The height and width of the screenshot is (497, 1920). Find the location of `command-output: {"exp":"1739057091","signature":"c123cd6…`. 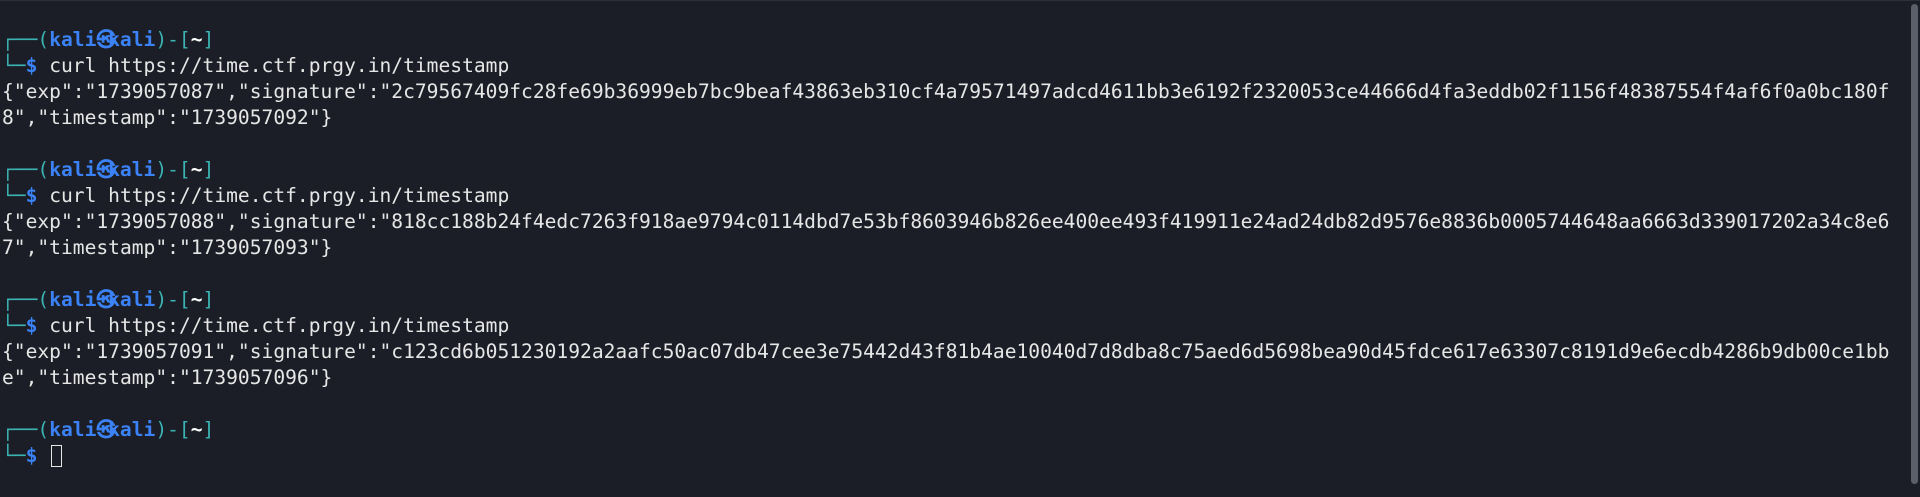

command-output: {"exp":"1739057091","signature":"c123cd6… is located at coordinates (946, 364).